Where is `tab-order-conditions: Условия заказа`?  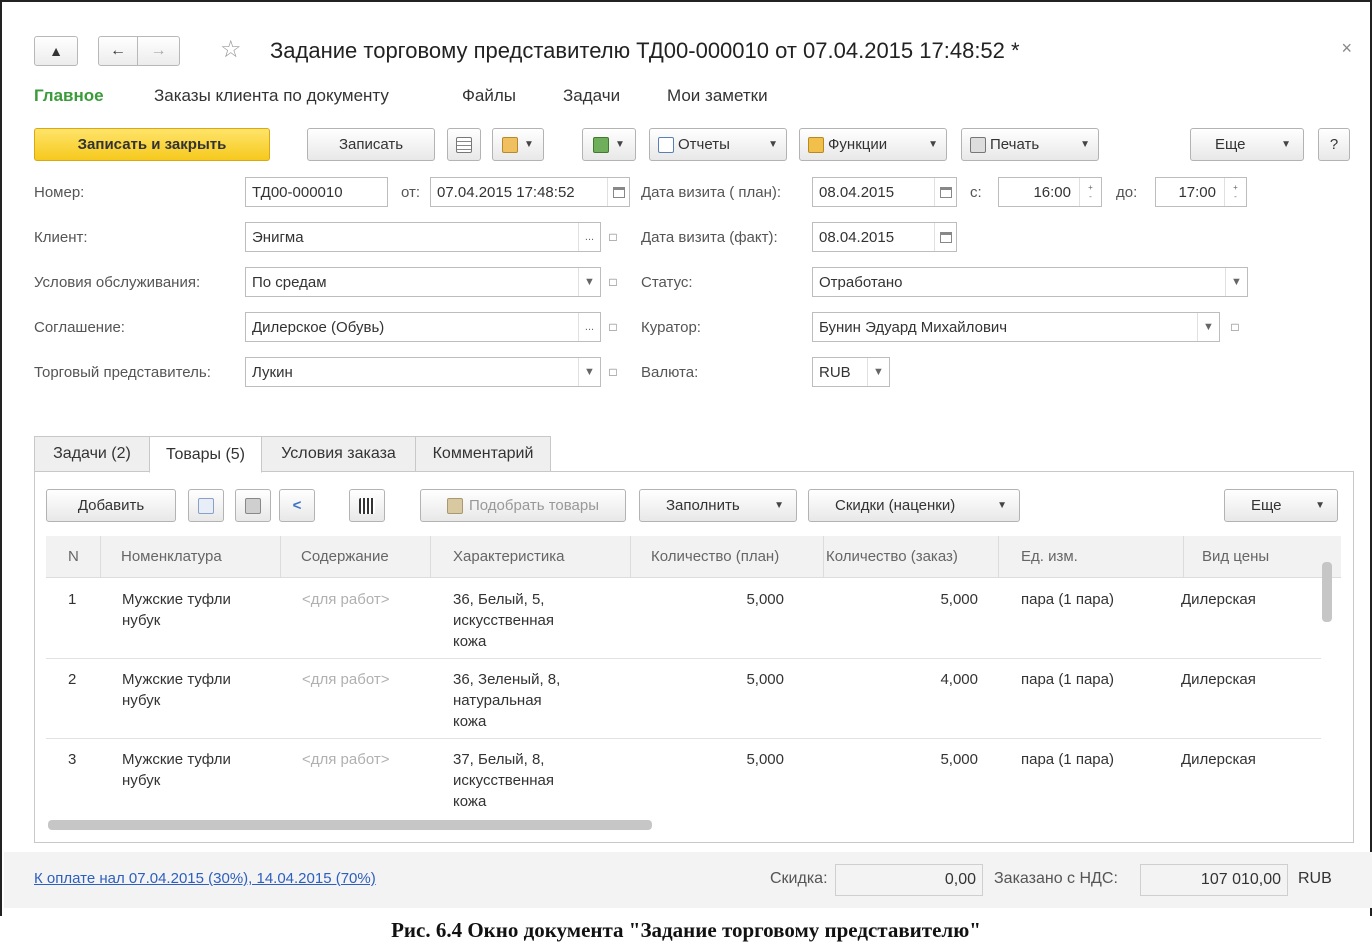
tab-order-conditions: Условия заказа is located at coordinates (338, 454).